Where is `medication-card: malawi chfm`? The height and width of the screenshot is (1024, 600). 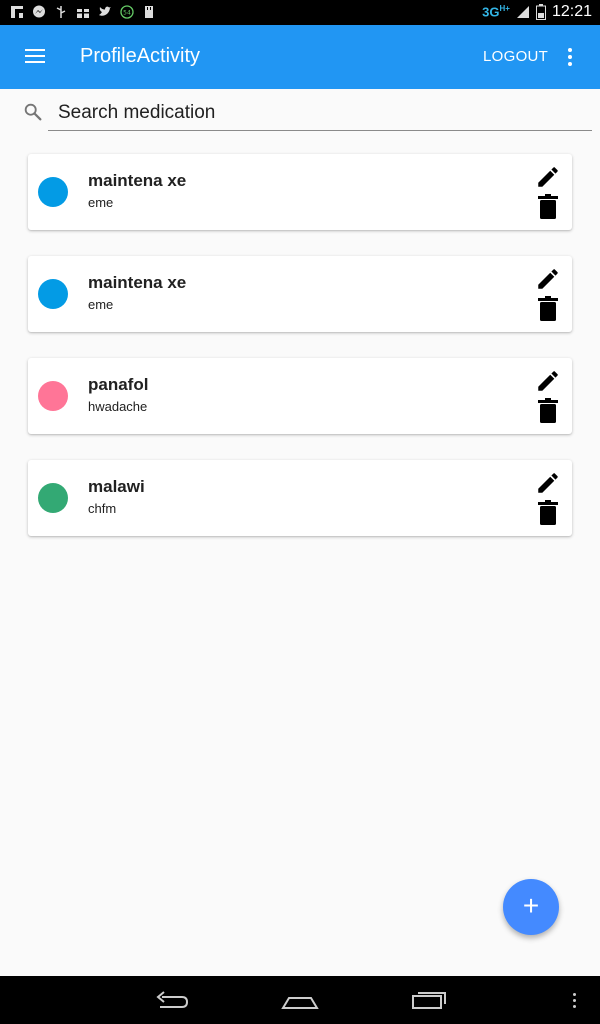 medication-card: malawi chfm is located at coordinates (300, 498).